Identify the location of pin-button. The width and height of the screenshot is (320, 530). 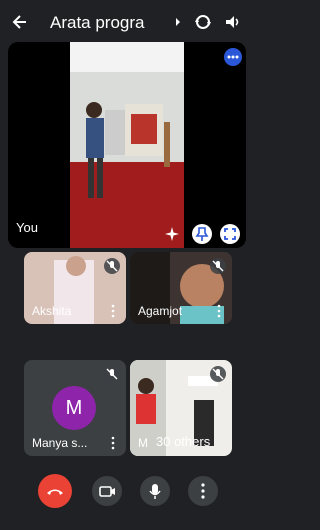
(202, 234).